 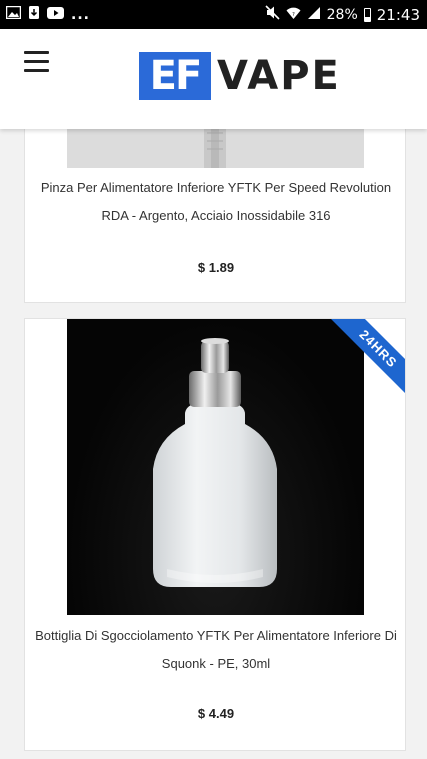 I want to click on menu-icon, so click(x=36, y=62).